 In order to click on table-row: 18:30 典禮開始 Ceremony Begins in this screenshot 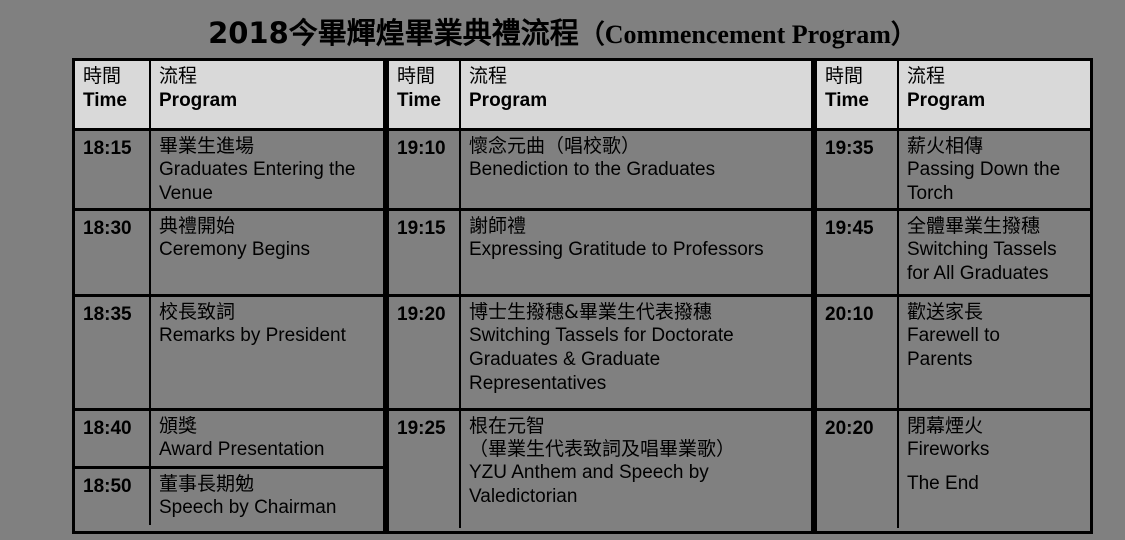, I will do `click(229, 254)`.